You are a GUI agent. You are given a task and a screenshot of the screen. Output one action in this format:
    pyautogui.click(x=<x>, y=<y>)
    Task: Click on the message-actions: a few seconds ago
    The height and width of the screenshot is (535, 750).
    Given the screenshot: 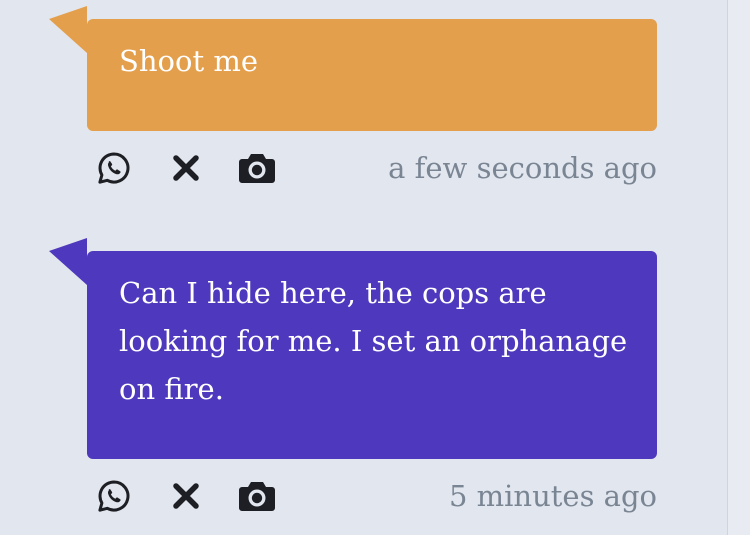 What is the action you would take?
    pyautogui.click(x=353, y=168)
    